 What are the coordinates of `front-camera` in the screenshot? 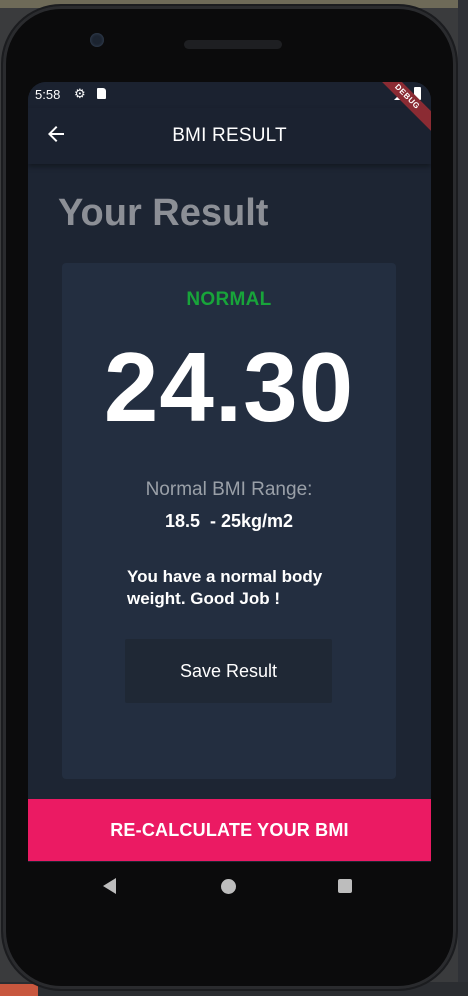 It's located at (97, 40).